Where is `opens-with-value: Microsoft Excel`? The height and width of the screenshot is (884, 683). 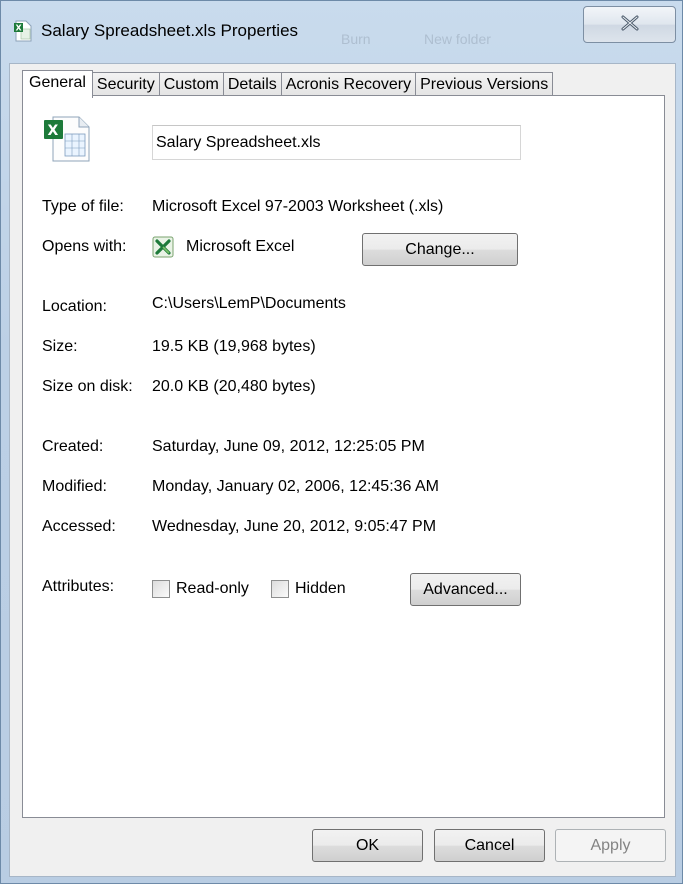
opens-with-value: Microsoft Excel is located at coordinates (240, 246).